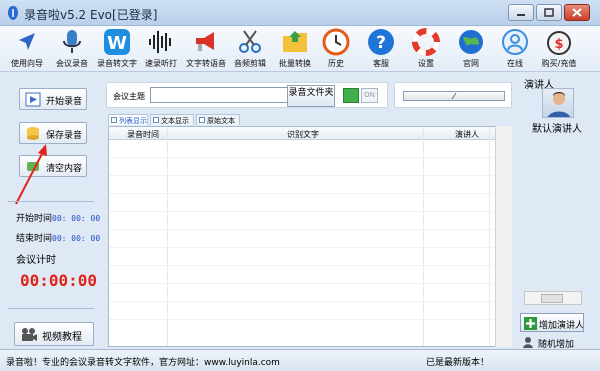 The width and height of the screenshot is (600, 371). Describe the element at coordinates (59, 280) in the screenshot. I see `meeting-timer-value: 00:00:00` at that location.